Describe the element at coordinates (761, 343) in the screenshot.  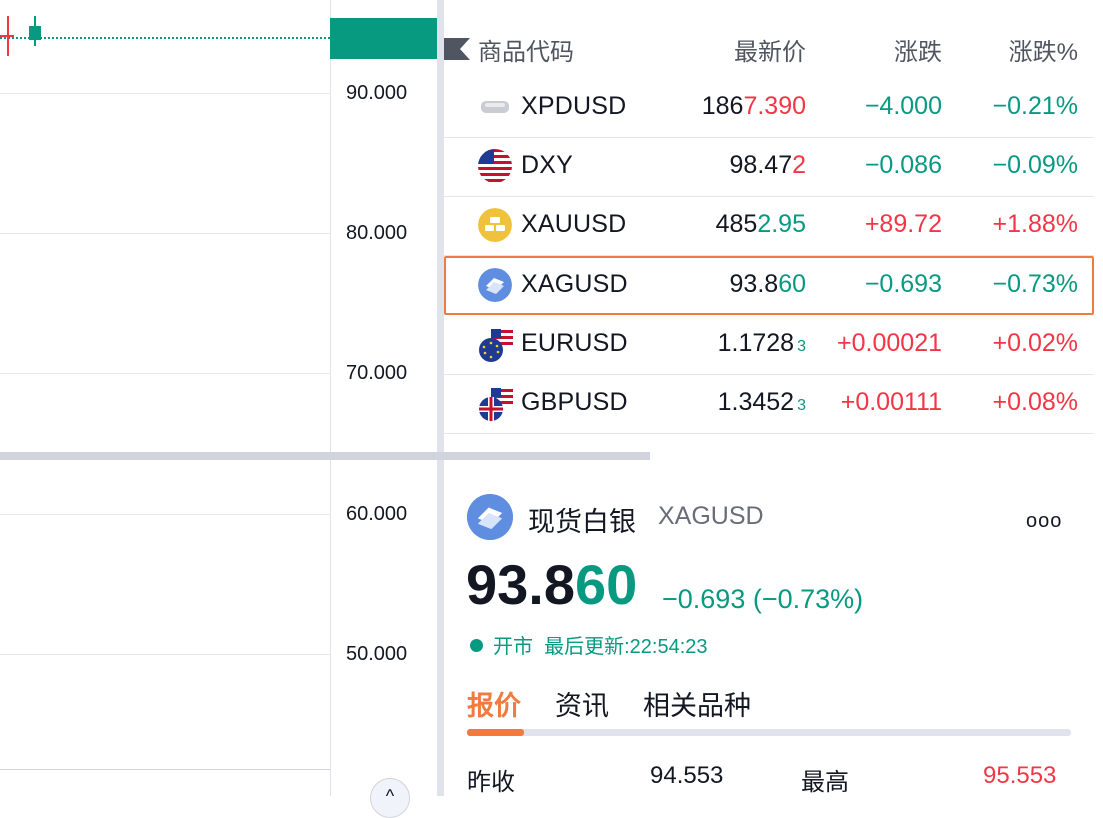
I see `last-price: 1.1728 3` at that location.